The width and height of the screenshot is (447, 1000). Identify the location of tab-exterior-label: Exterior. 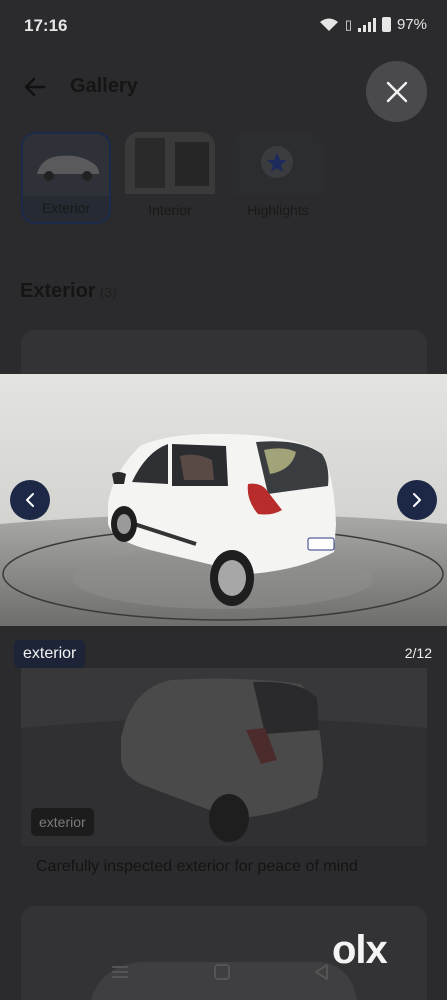
(66, 208).